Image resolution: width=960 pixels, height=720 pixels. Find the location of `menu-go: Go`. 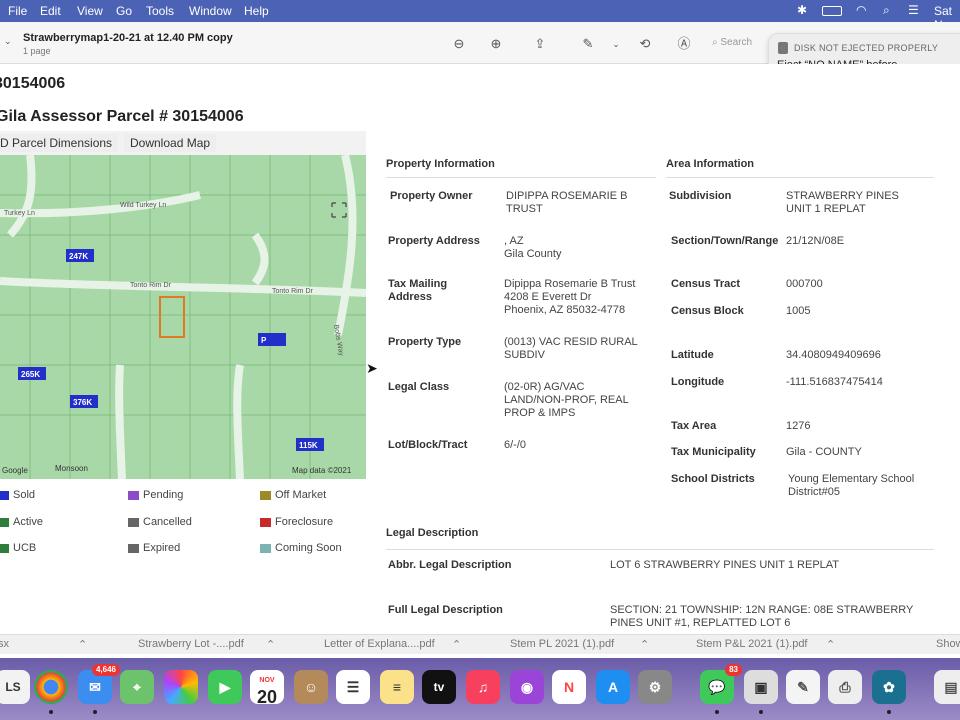

menu-go: Go is located at coordinates (124, 11).